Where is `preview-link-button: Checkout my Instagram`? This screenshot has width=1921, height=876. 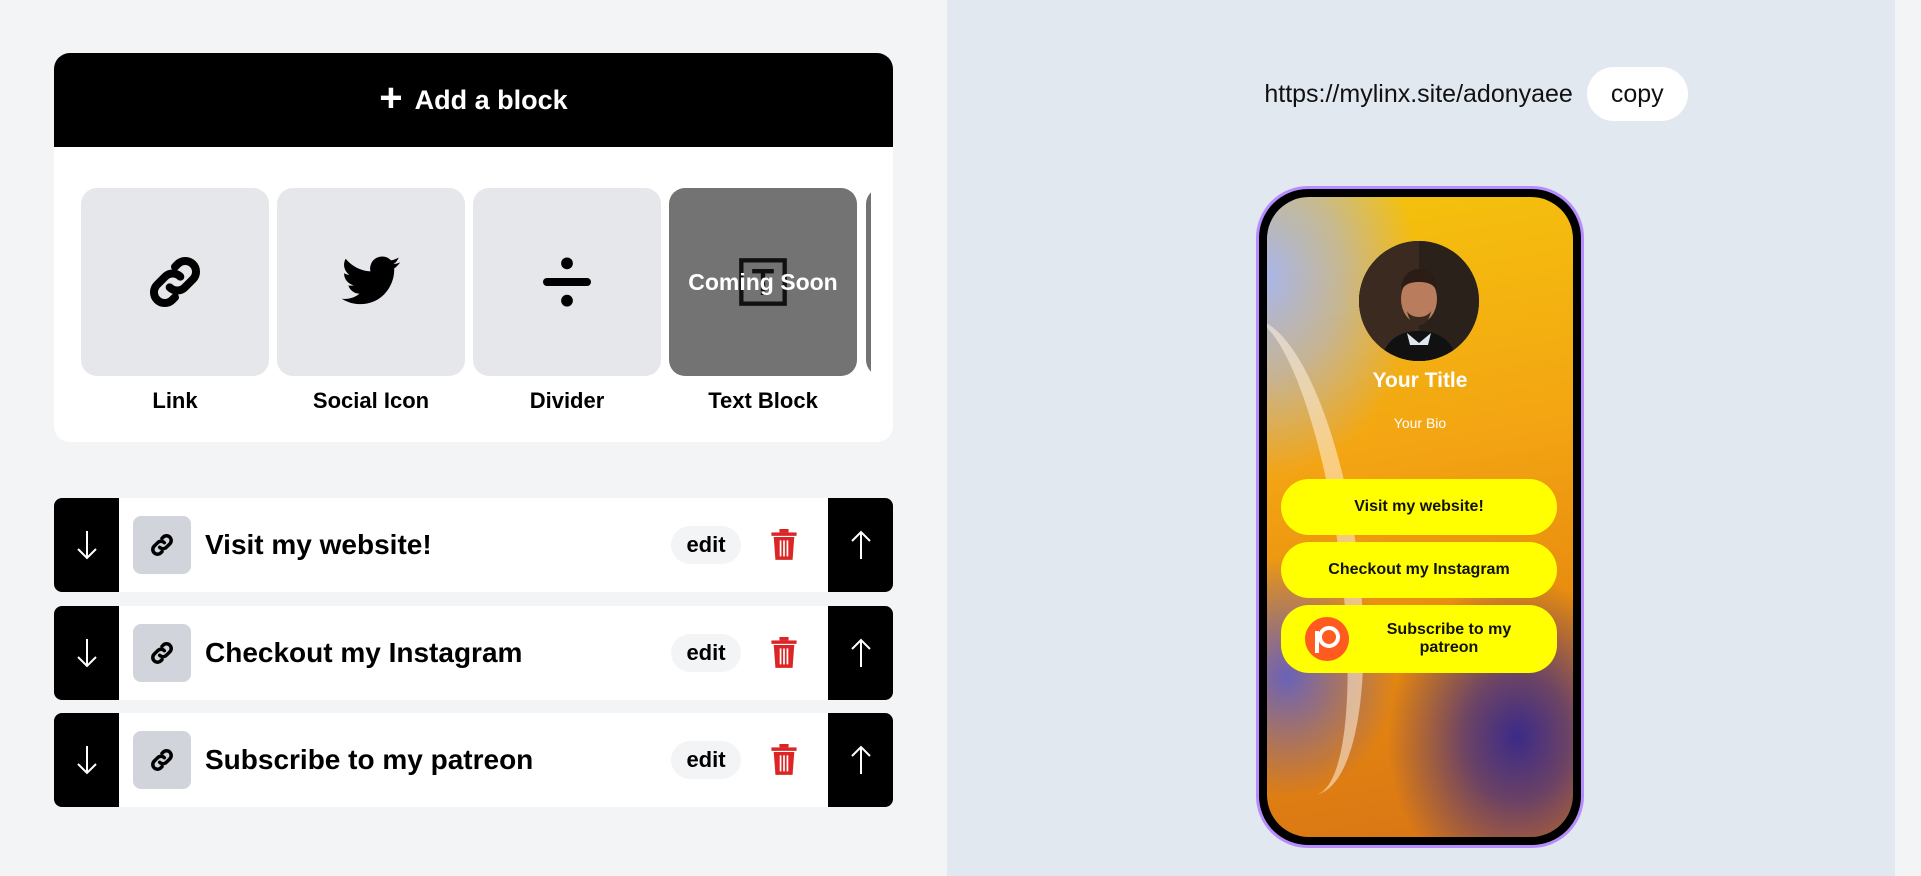
preview-link-button: Checkout my Instagram is located at coordinates (1419, 570).